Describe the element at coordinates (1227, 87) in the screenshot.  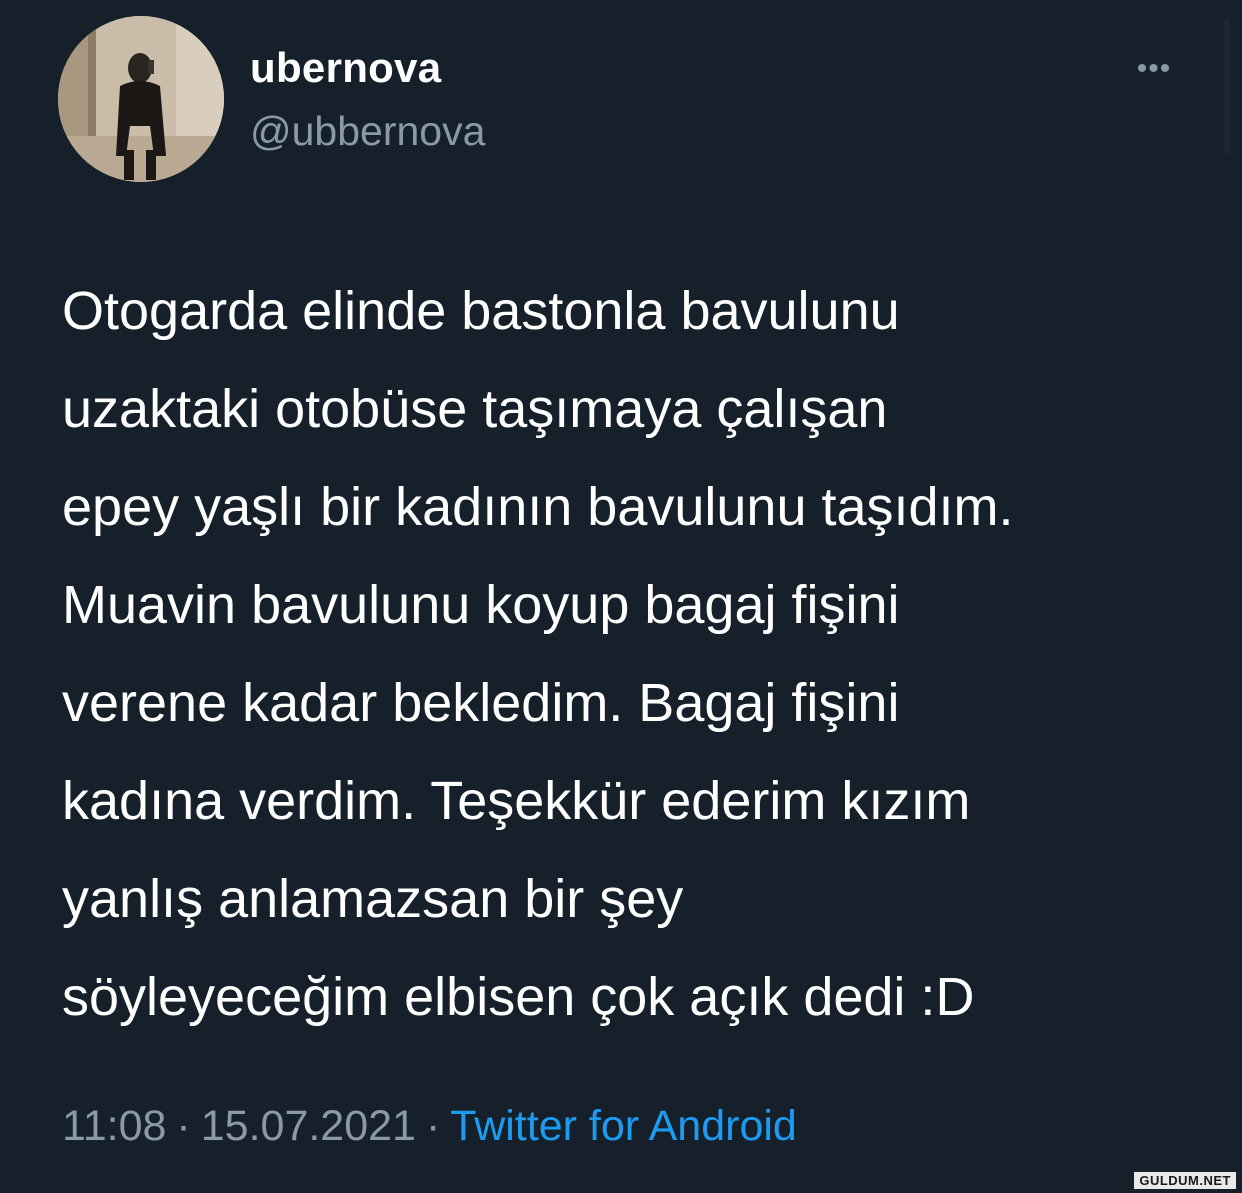
I see `scrollbar` at that location.